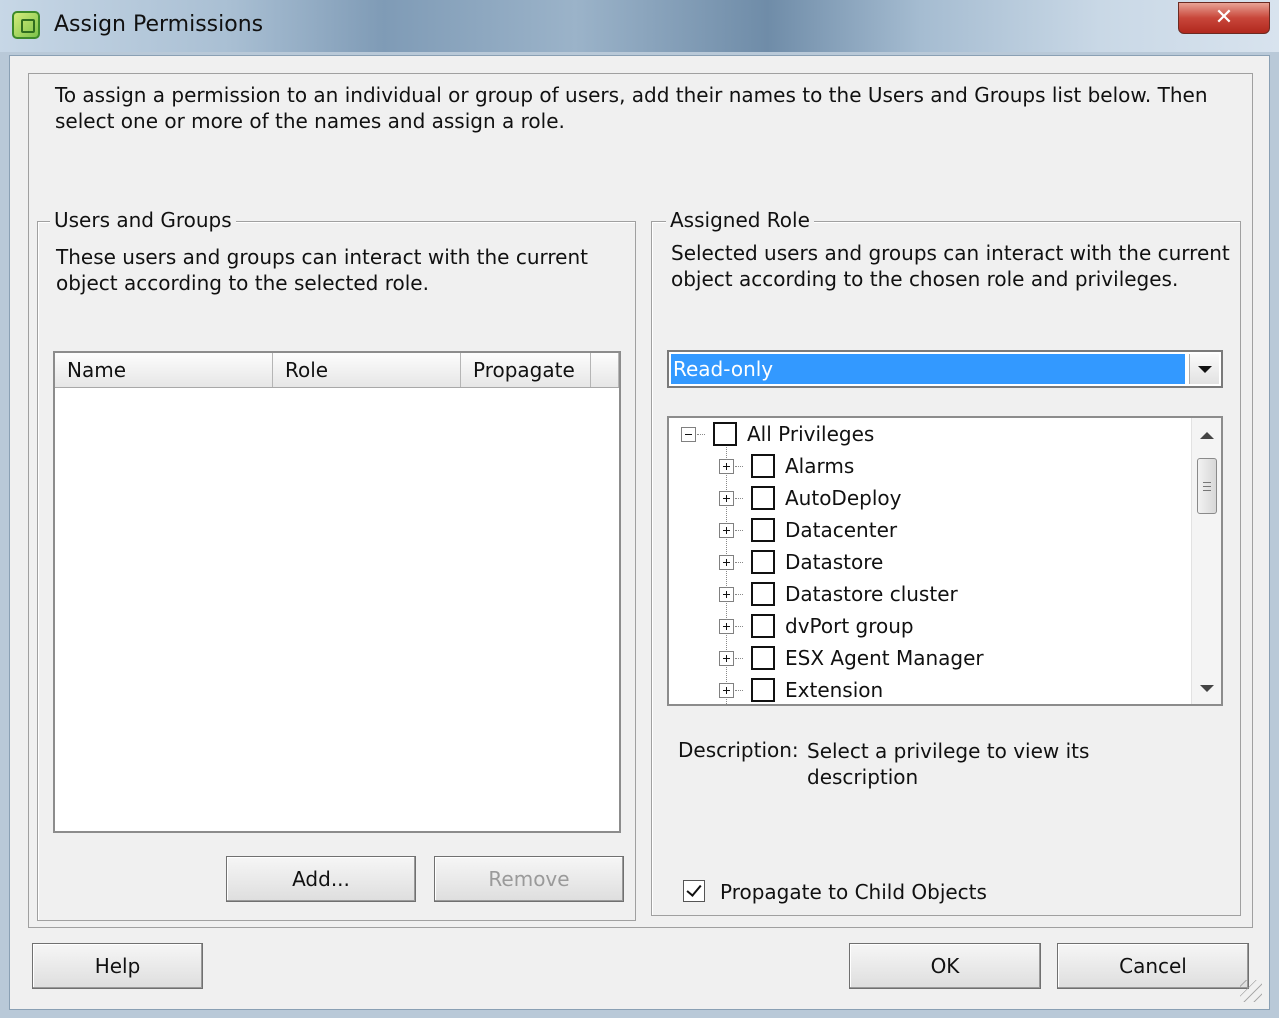 The width and height of the screenshot is (1279, 1018). Describe the element at coordinates (884, 658) in the screenshot. I see `privilege-label: ESX Agent Manager` at that location.